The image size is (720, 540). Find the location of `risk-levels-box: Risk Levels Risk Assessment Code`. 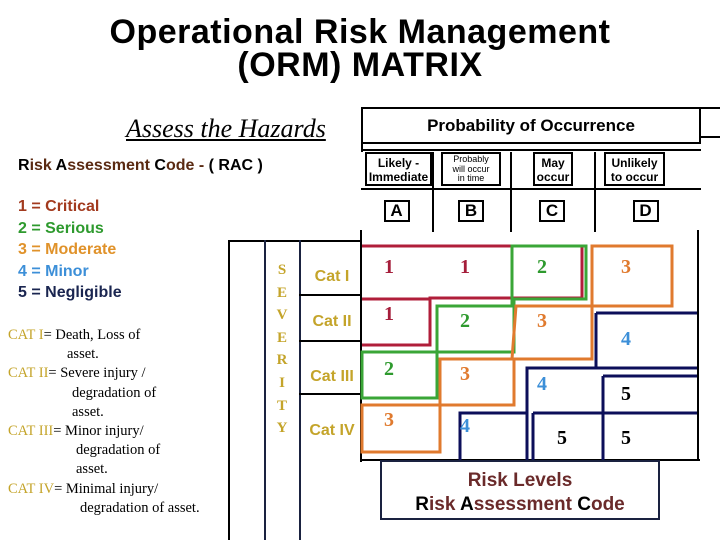

risk-levels-box: Risk Levels Risk Assessment Code is located at coordinates (520, 490).